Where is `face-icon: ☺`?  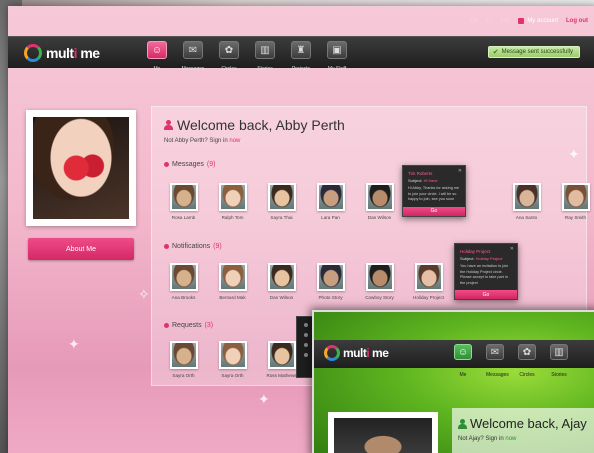 face-icon: ☺ is located at coordinates (463, 352).